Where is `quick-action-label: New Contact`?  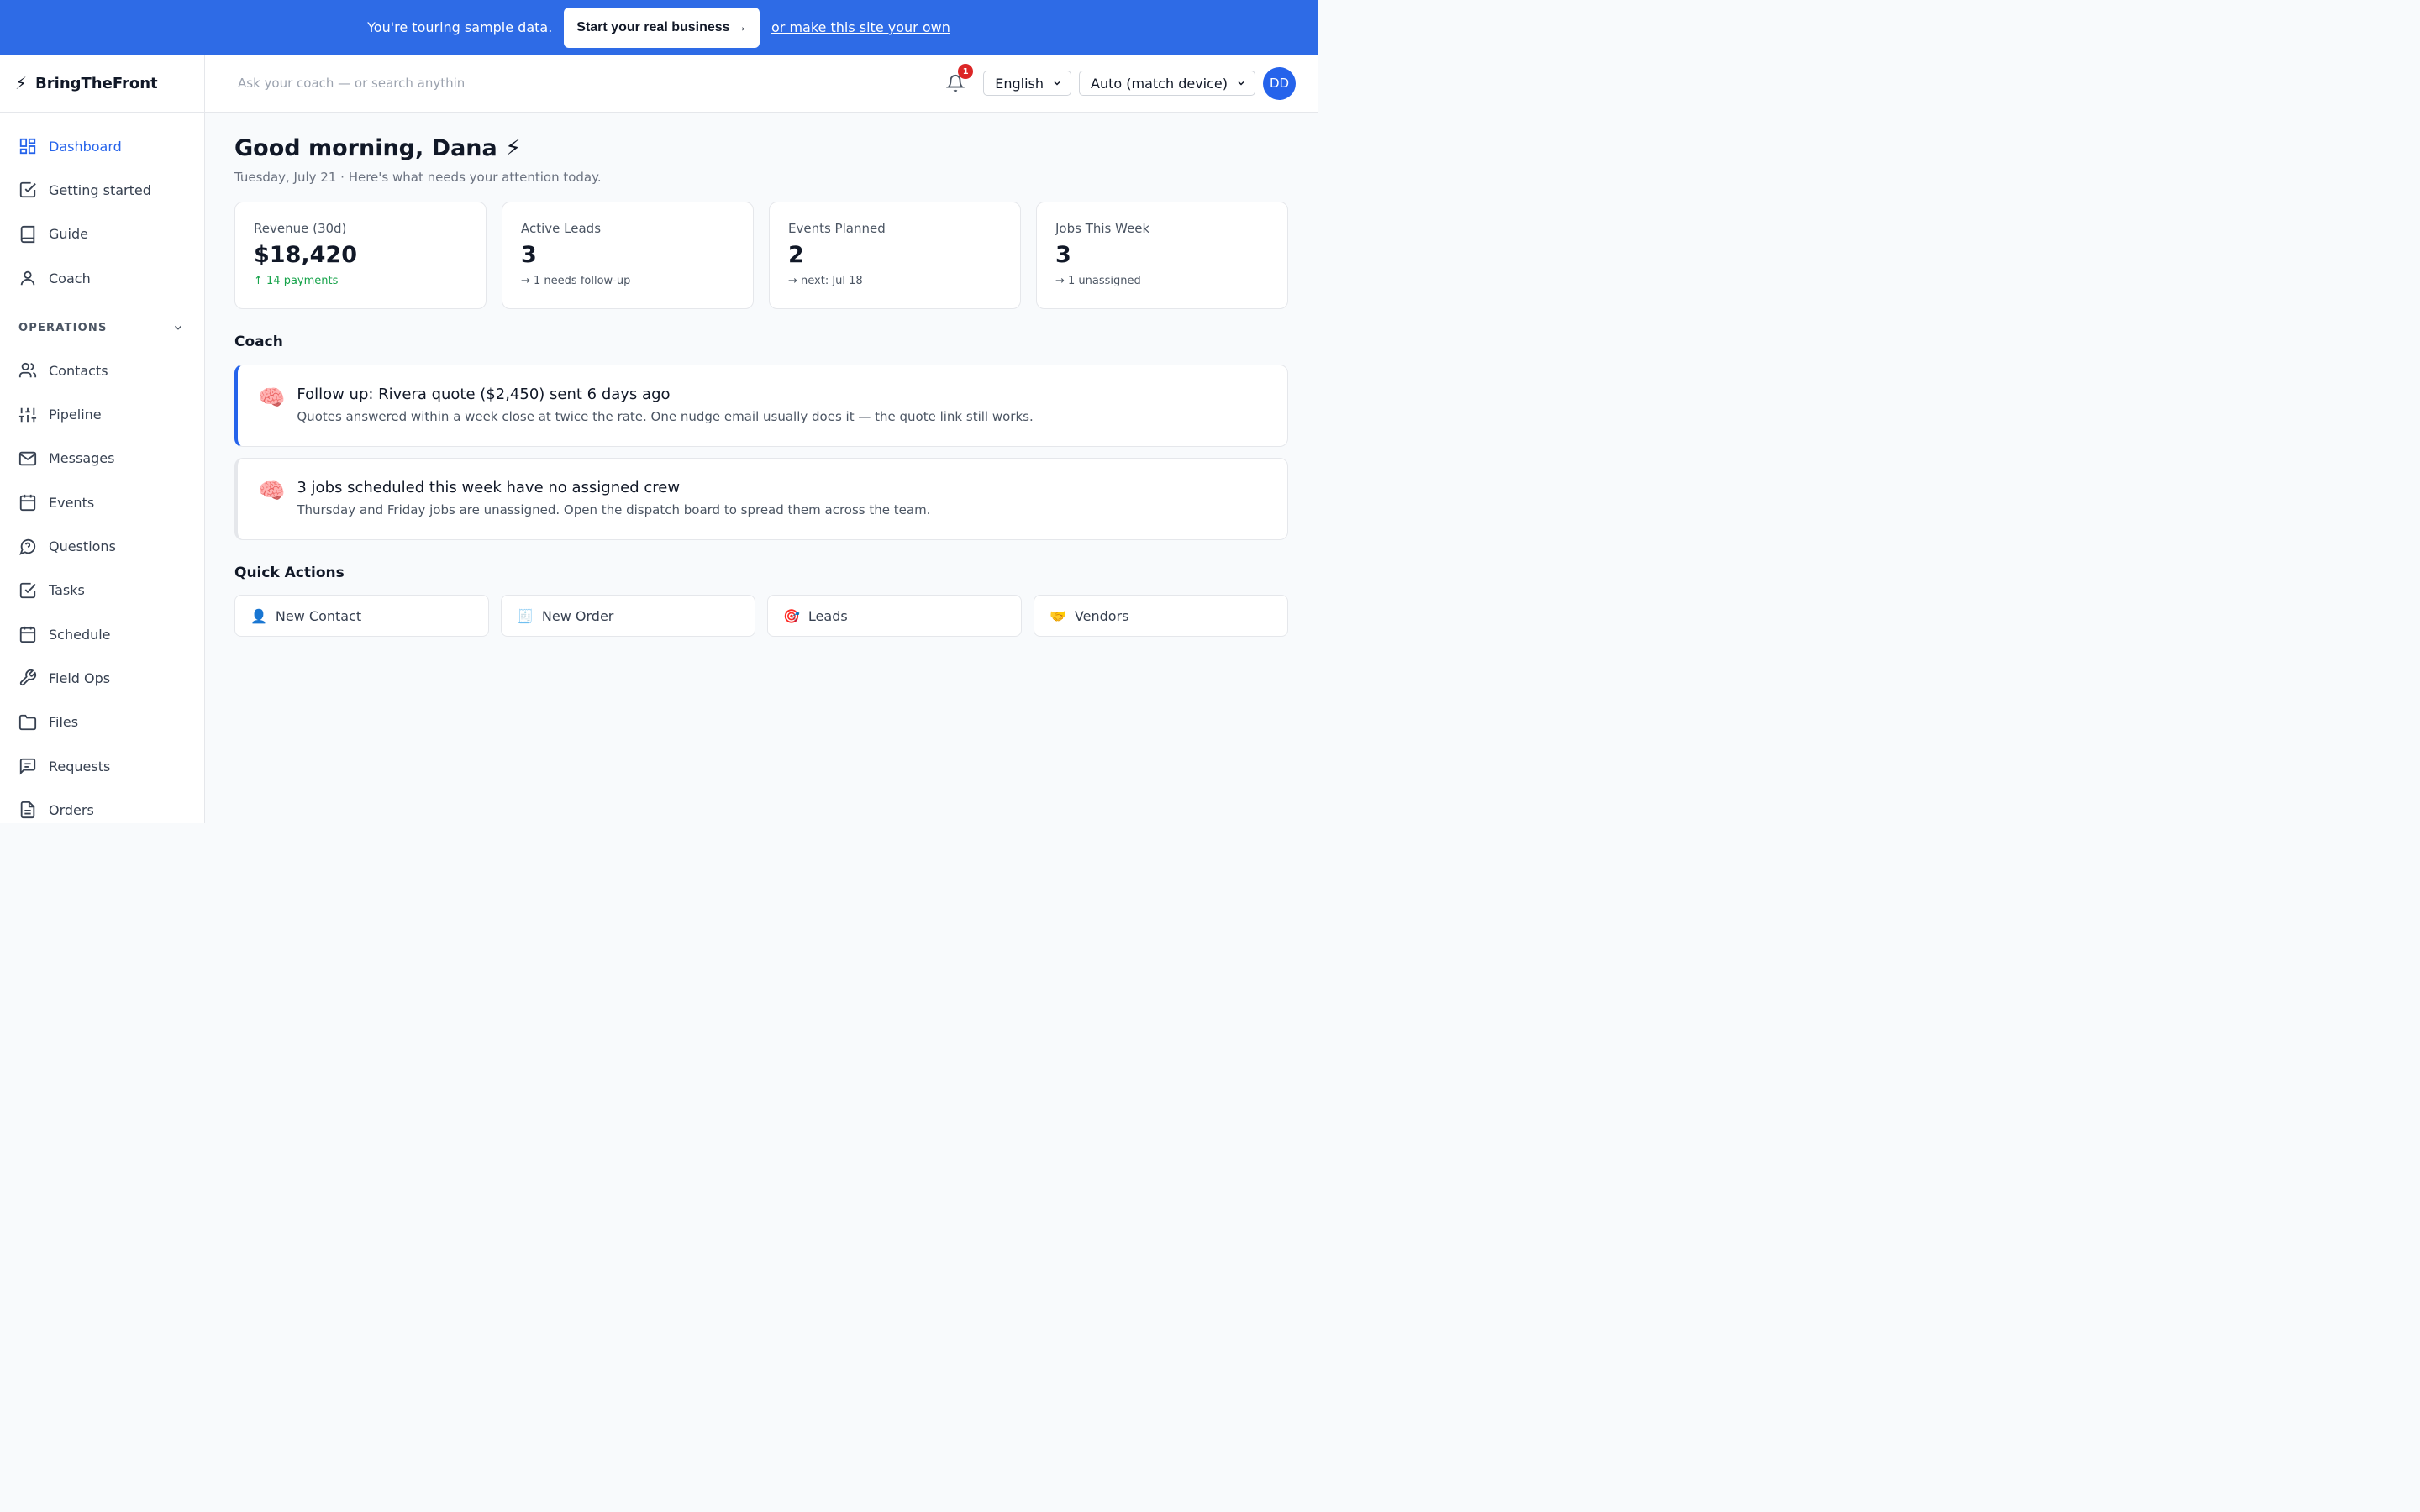 quick-action-label: New Contact is located at coordinates (318, 615).